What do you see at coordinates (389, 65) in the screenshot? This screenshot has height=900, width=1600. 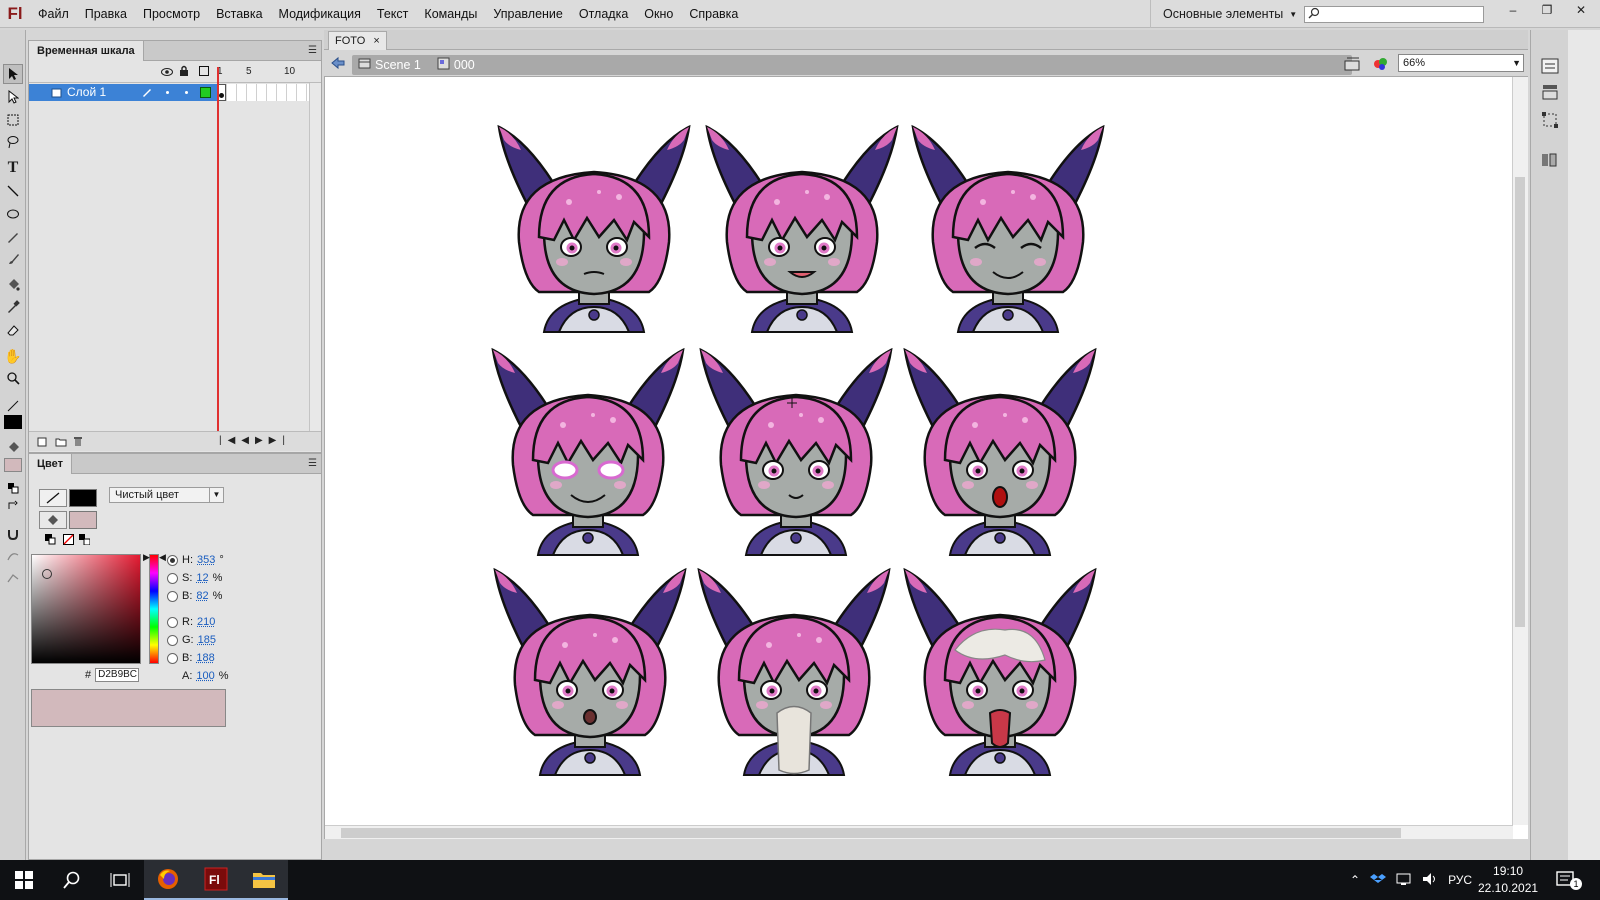 I see `breadcrumb-scene: Scene 1` at bounding box center [389, 65].